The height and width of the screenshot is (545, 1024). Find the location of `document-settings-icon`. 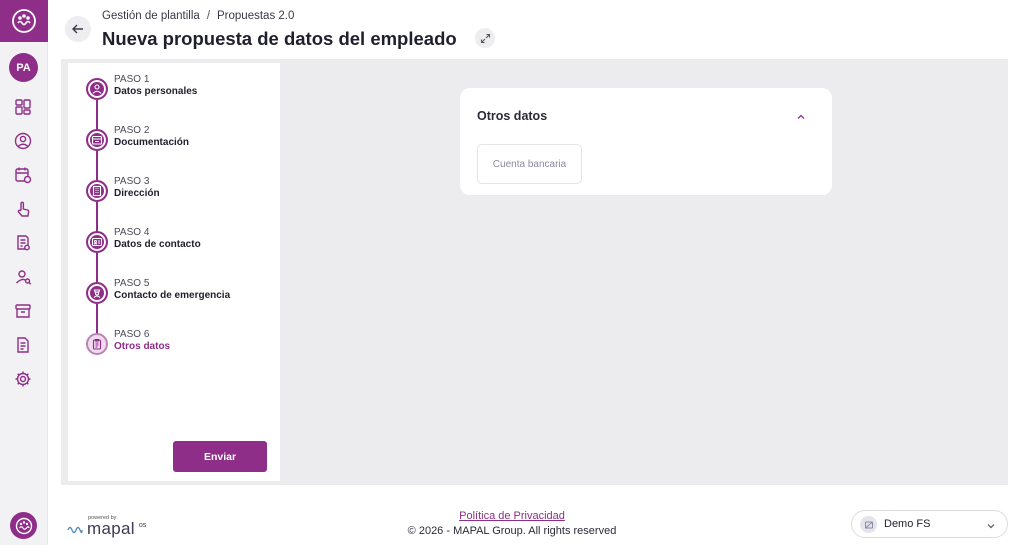

document-settings-icon is located at coordinates (23, 243).